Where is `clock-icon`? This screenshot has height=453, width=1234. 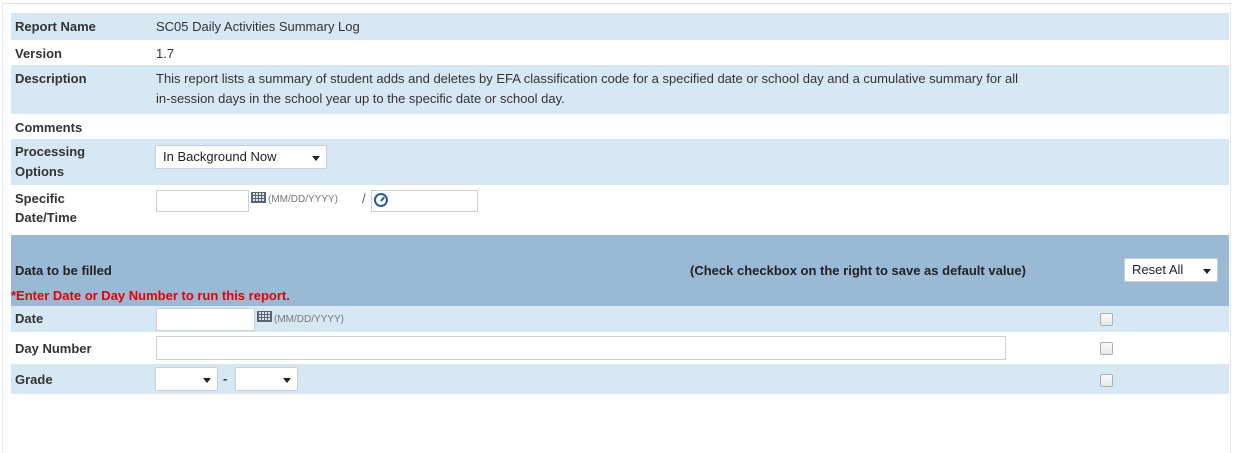
clock-icon is located at coordinates (381, 200).